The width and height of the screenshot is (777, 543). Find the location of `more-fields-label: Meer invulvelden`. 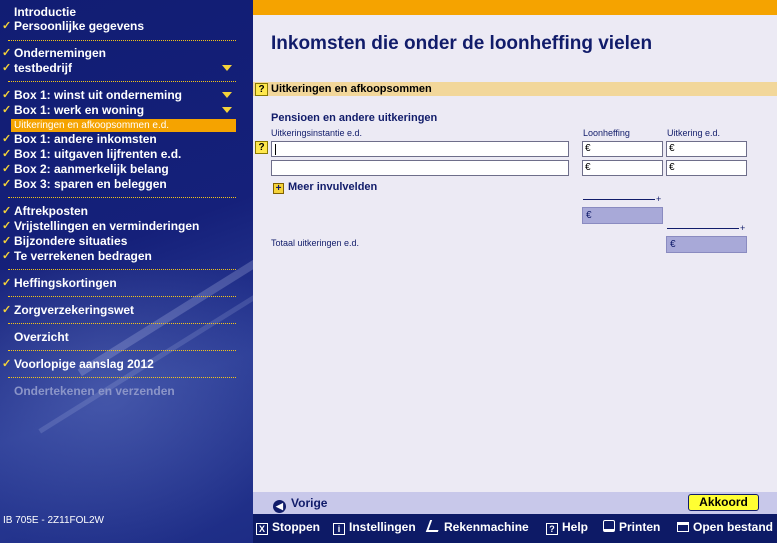

more-fields-label: Meer invulvelden is located at coordinates (333, 187).